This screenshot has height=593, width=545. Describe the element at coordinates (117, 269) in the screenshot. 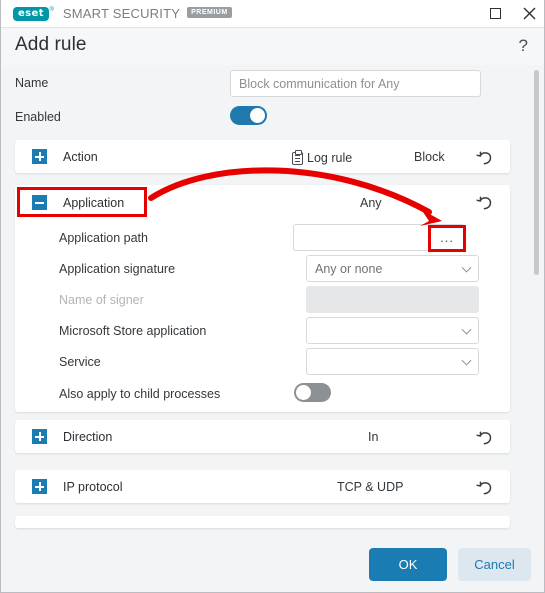

I see `application-signature-label: Application signature` at that location.